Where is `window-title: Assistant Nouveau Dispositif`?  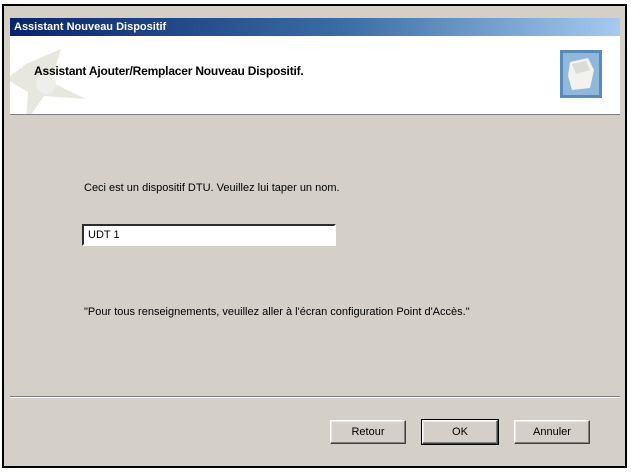
window-title: Assistant Nouveau Dispositif is located at coordinates (90, 27).